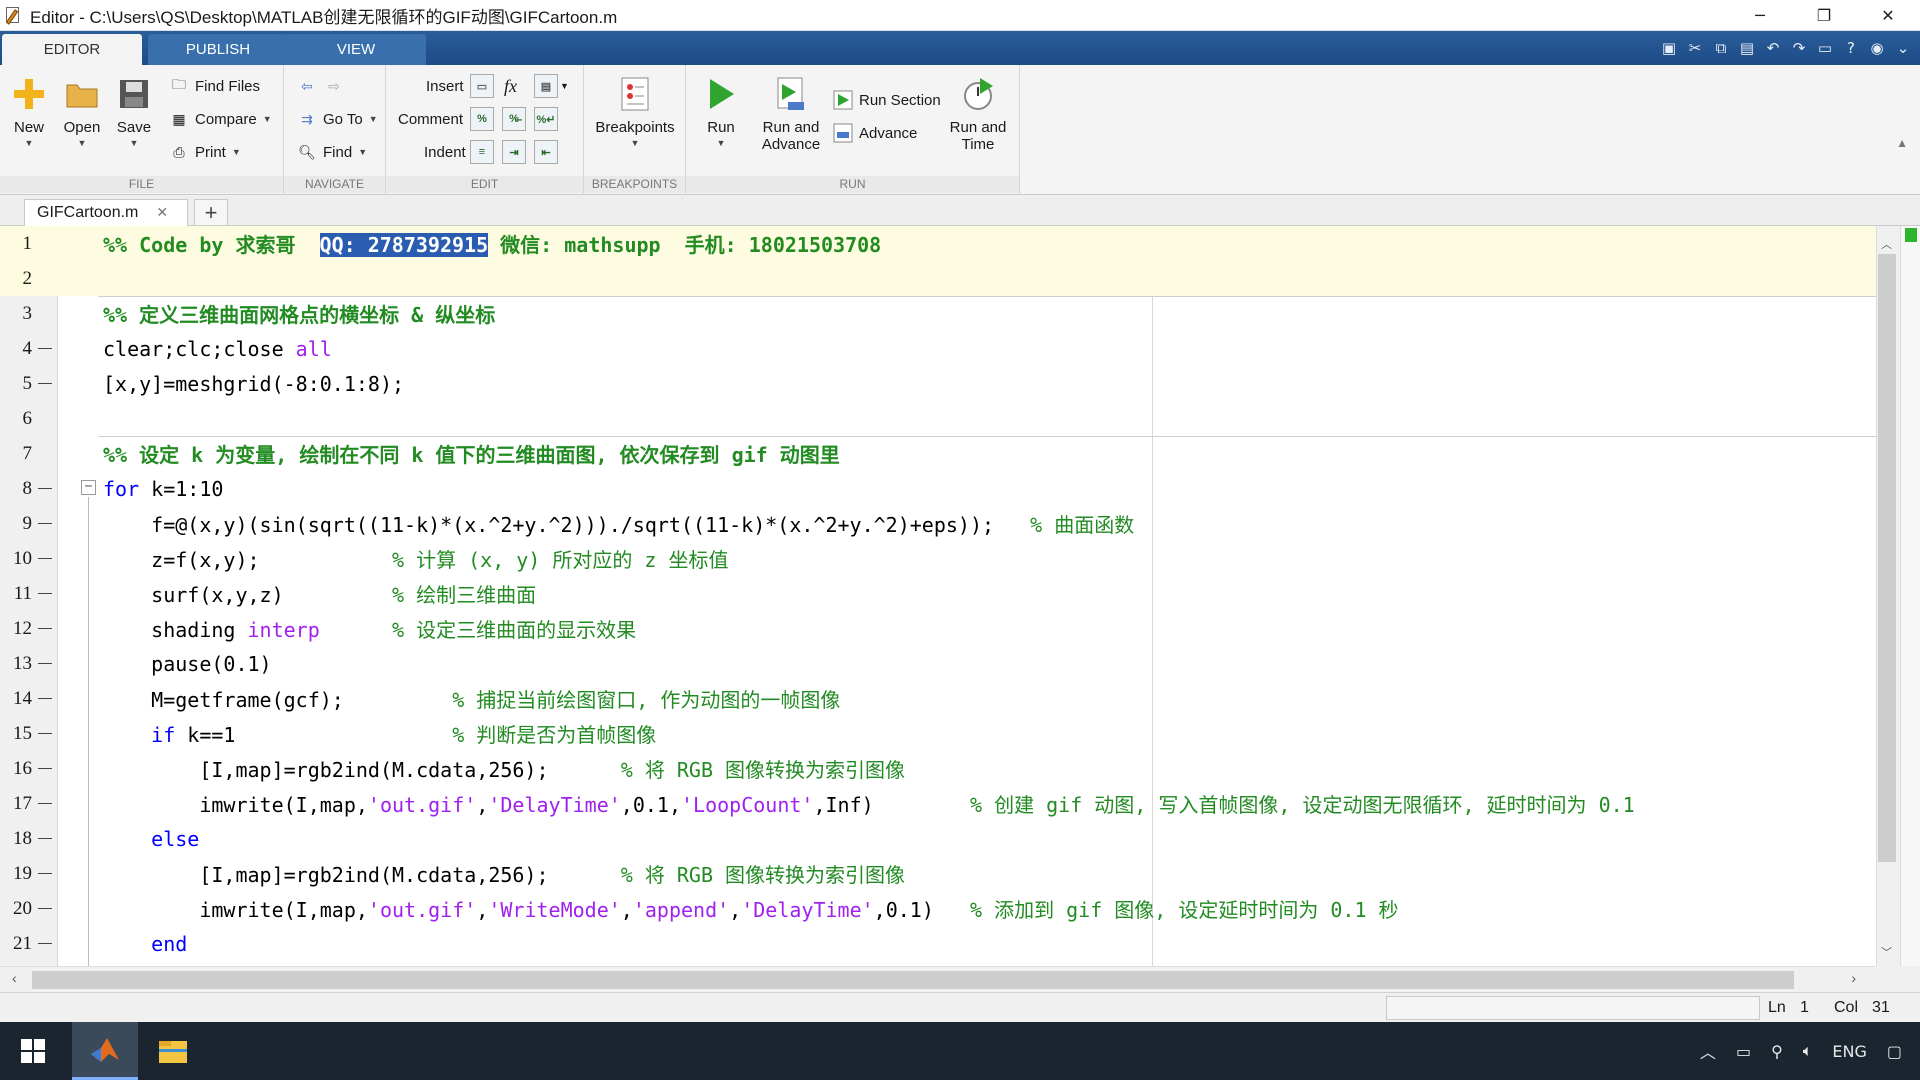 The height and width of the screenshot is (1080, 1920). What do you see at coordinates (214, 86) in the screenshot?
I see `find-files-button: 🗀 Find Files` at bounding box center [214, 86].